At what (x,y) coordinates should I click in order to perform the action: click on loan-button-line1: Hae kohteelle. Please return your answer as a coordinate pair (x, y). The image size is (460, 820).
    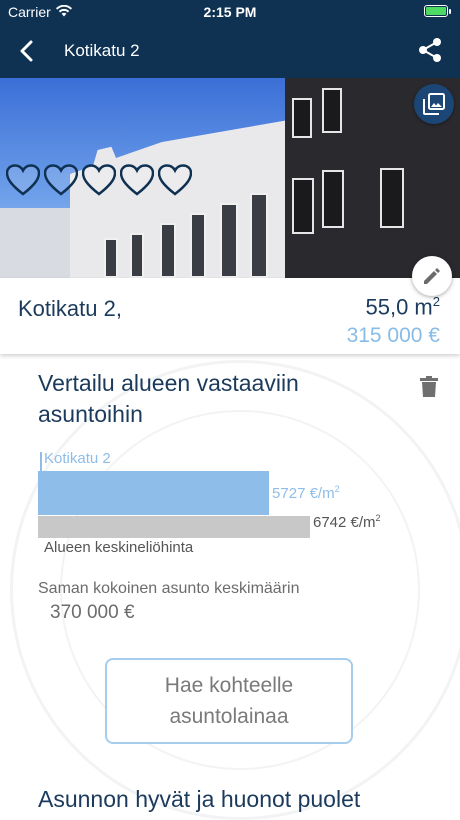
    Looking at the image, I should click on (229, 685).